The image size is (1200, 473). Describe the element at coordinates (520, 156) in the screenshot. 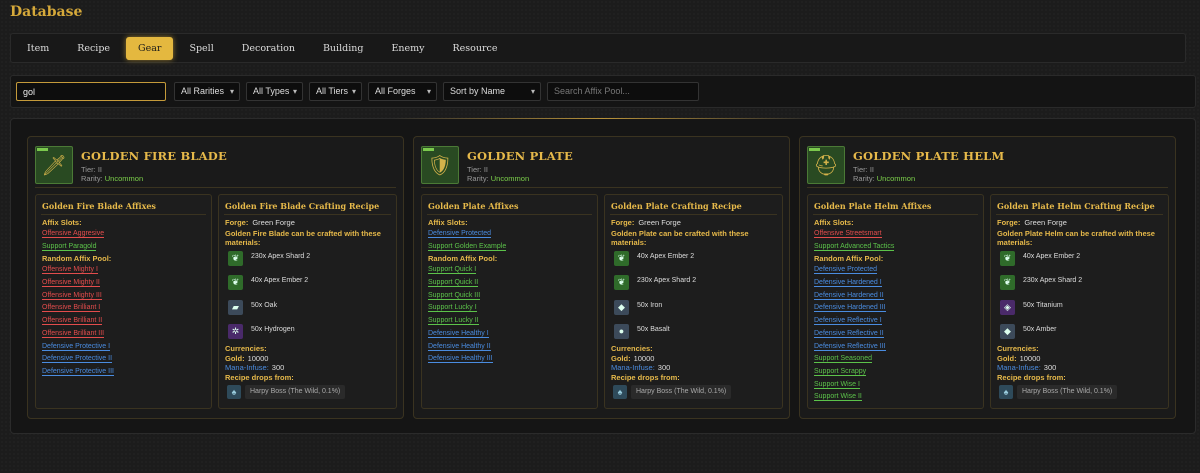

I see `gear-name: GOLDEN PLATE` at that location.